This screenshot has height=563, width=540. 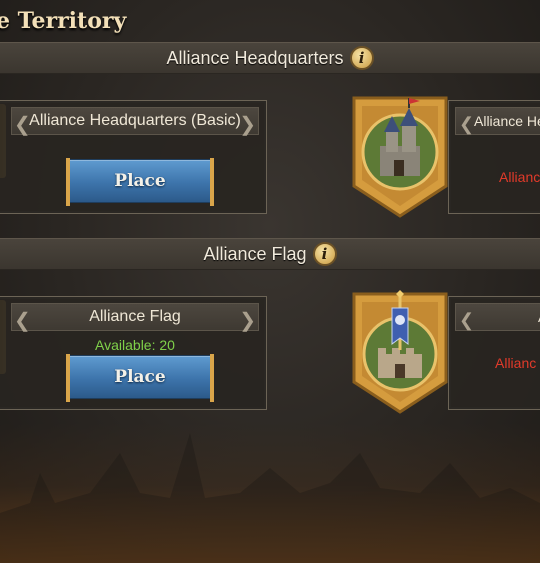 I want to click on flag-card: ❮ Alliance Flag ❯ Available: 20 Place, so click(x=133, y=353).